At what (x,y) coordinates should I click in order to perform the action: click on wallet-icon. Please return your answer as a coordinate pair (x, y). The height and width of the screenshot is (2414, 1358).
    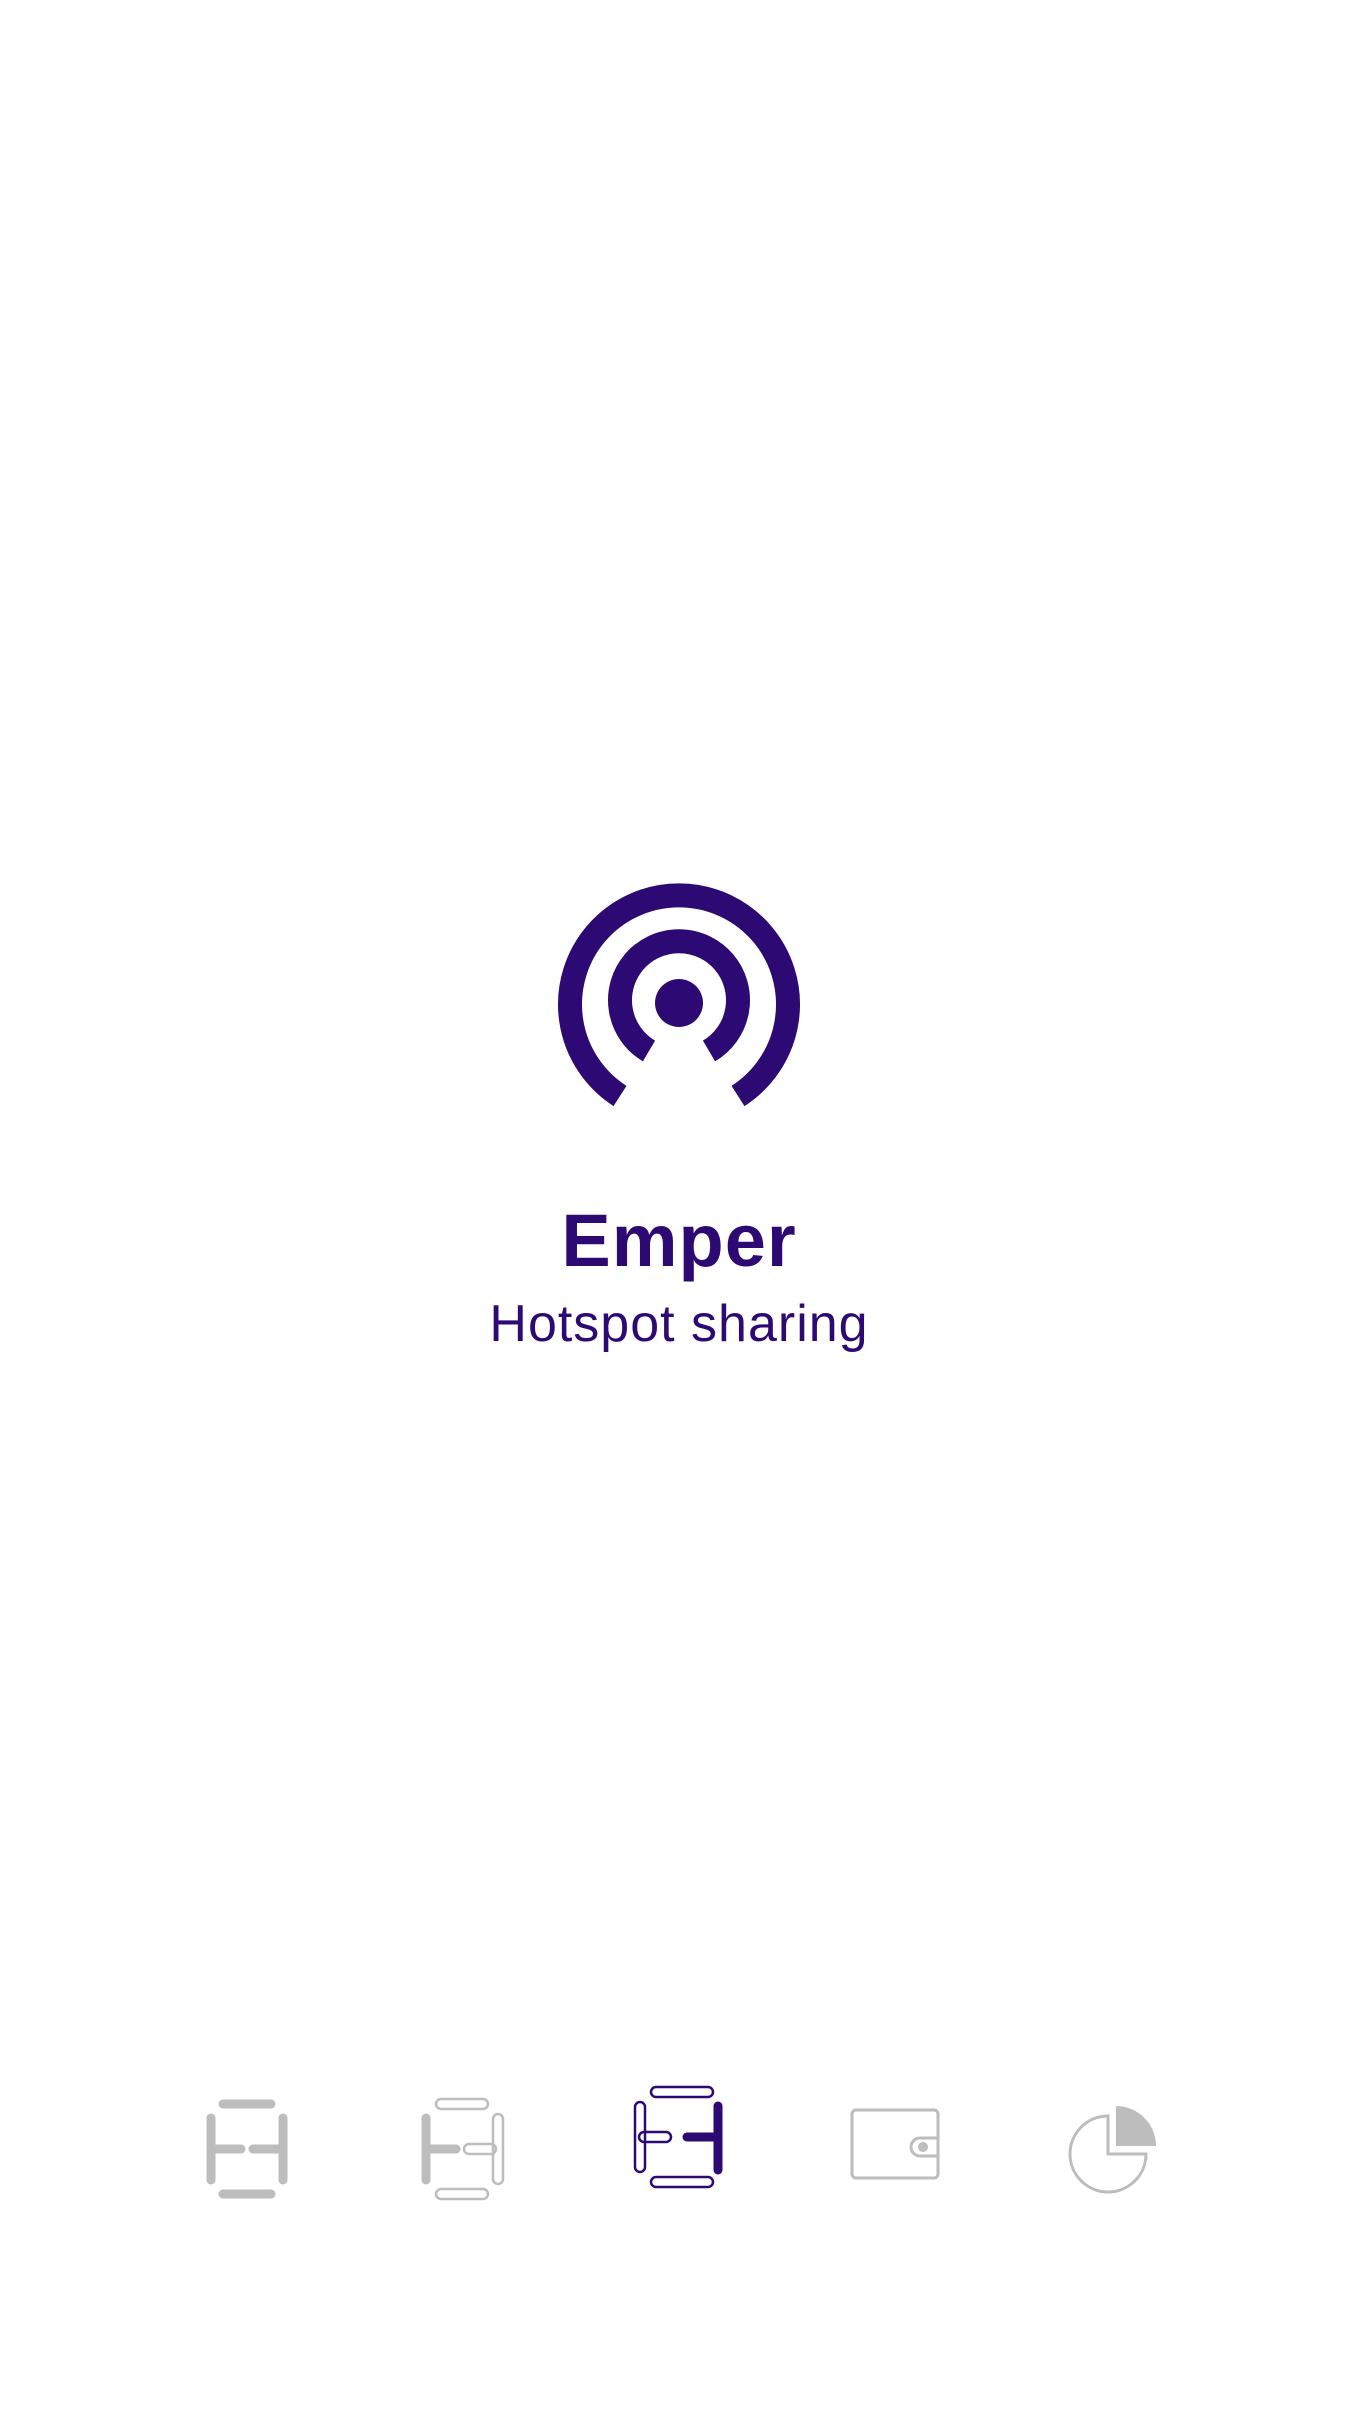
    Looking at the image, I should click on (895, 2144).